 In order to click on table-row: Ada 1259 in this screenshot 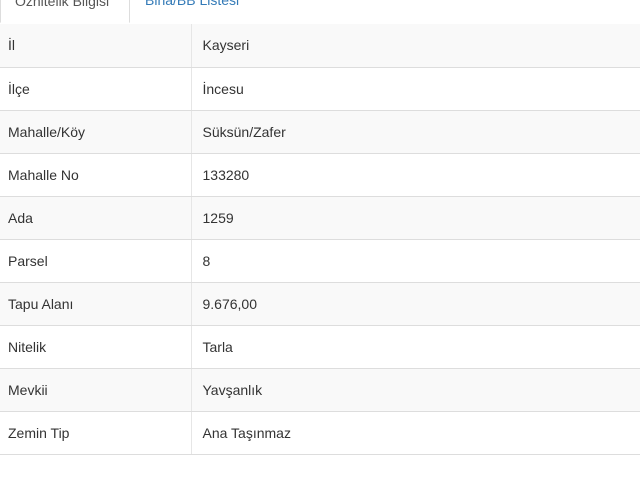, I will do `click(320, 218)`.